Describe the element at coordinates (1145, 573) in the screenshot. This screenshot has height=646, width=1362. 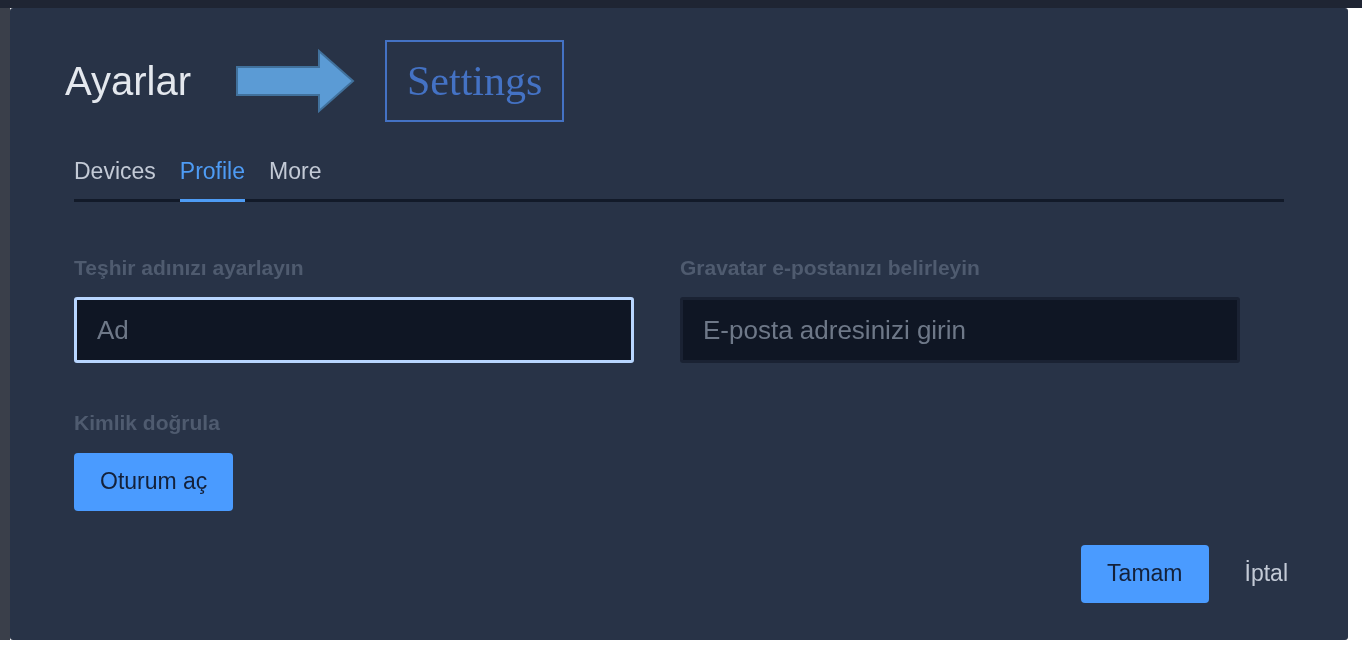
I see `ok-button: Tamam` at that location.